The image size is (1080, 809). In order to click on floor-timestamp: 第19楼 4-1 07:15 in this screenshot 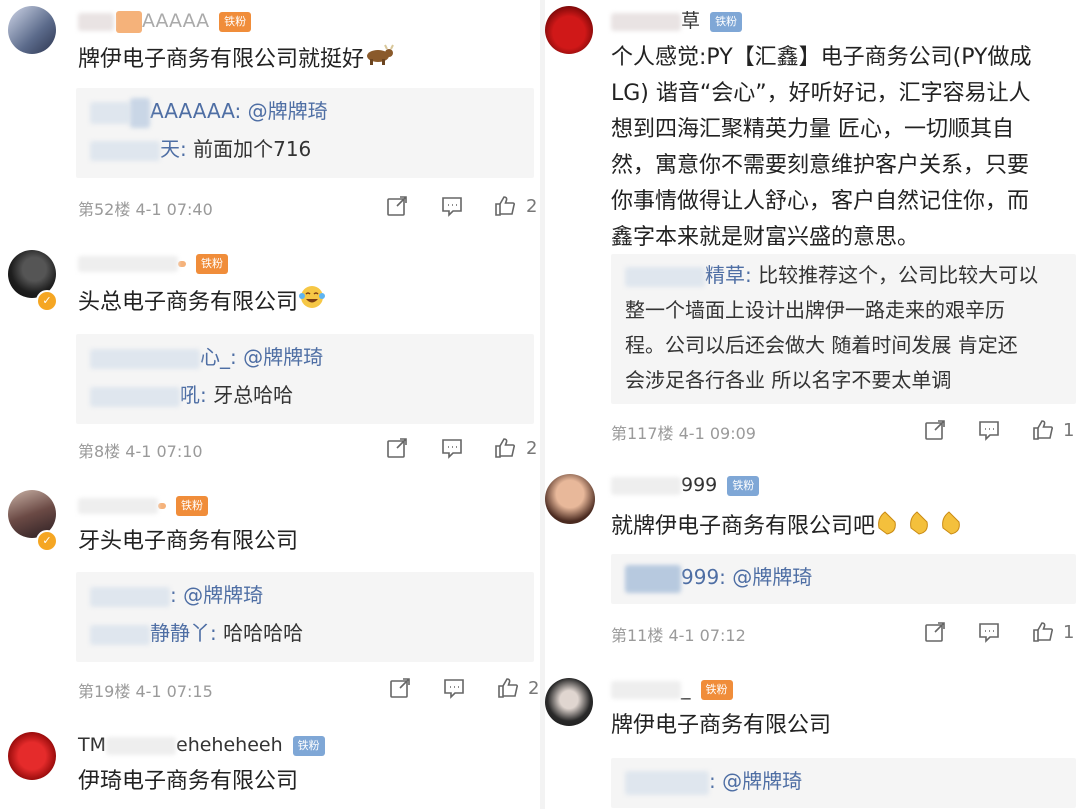, I will do `click(145, 691)`.